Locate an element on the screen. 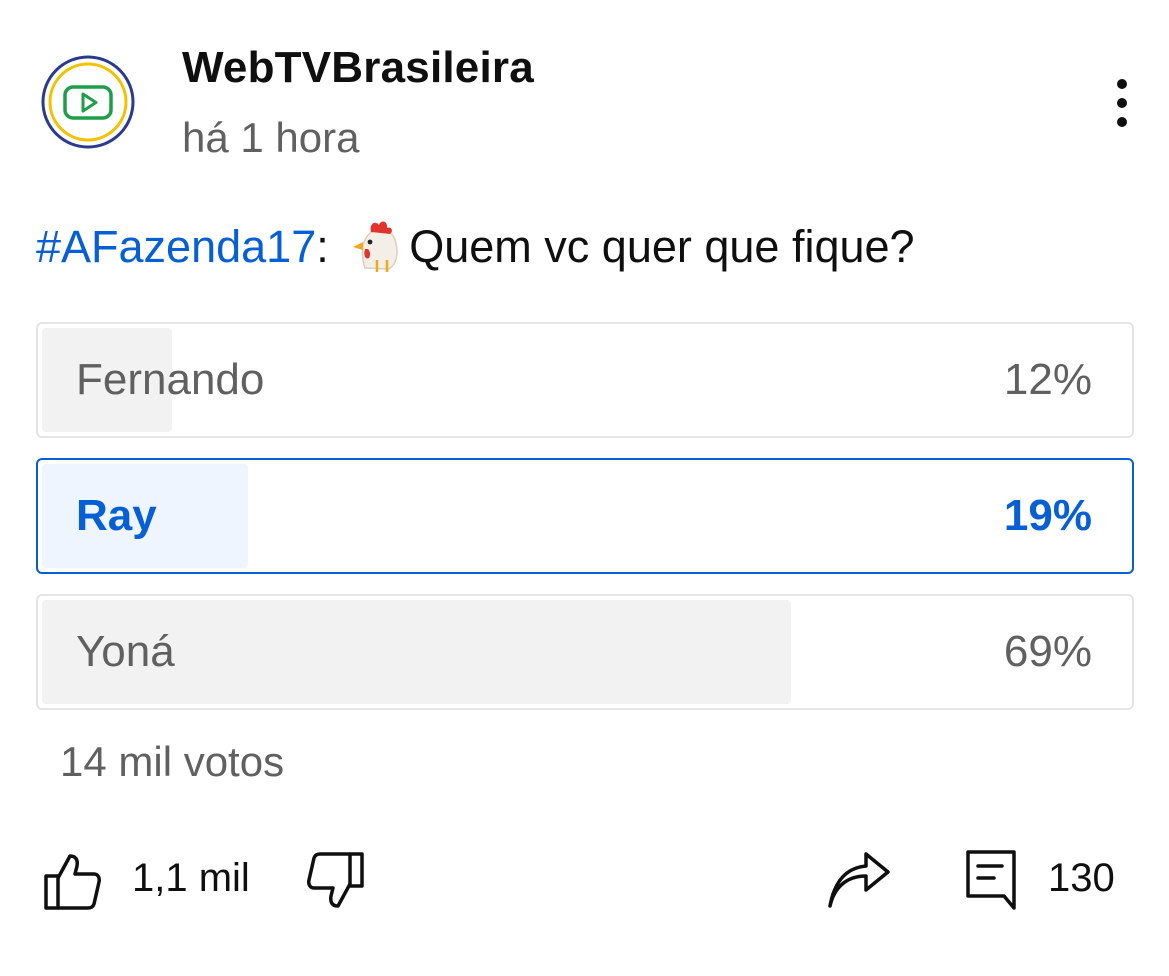  like-button is located at coordinates (72, 880).